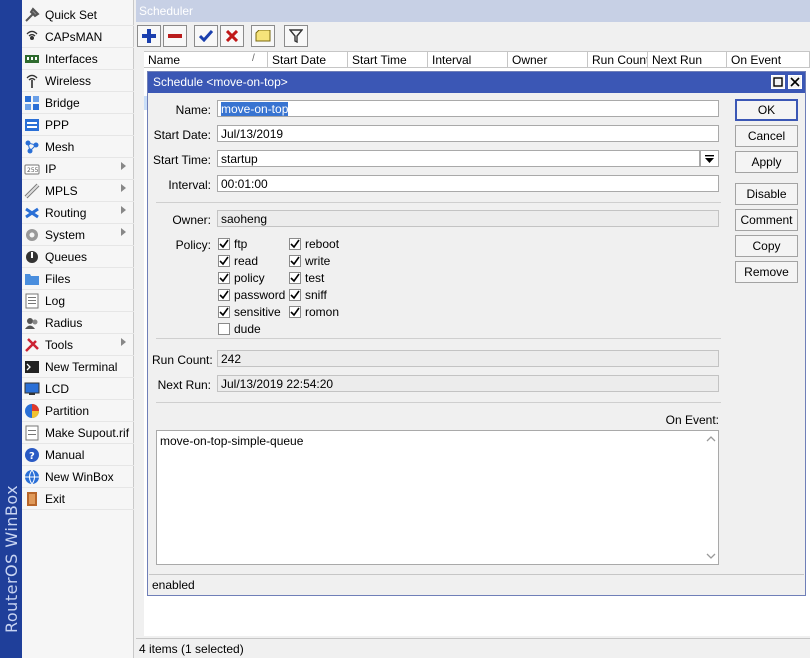 The width and height of the screenshot is (810, 658). I want to click on policy-checkbox-read: read, so click(238, 261).